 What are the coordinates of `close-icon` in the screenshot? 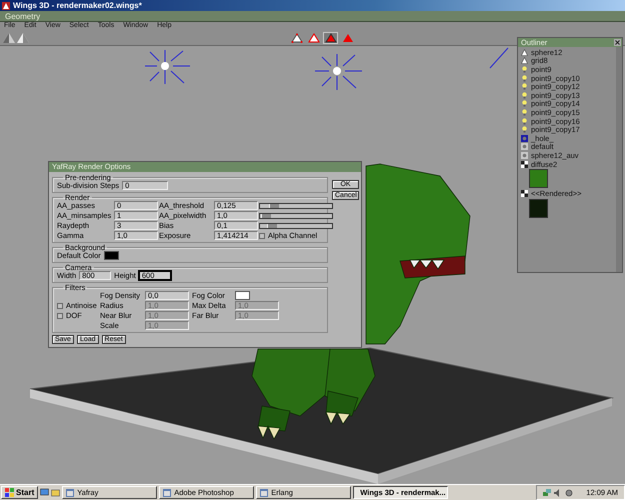 It's located at (617, 42).